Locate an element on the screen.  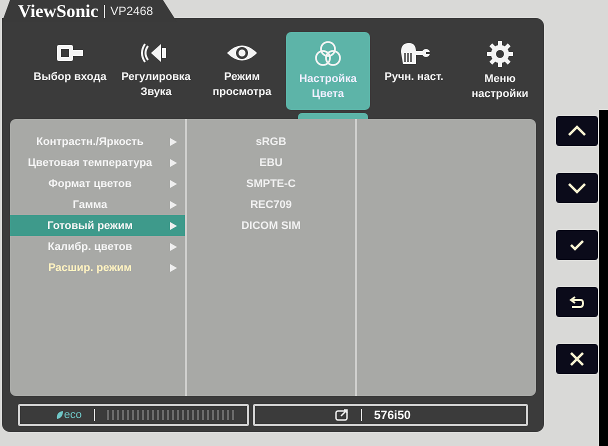
up-button is located at coordinates (577, 131).